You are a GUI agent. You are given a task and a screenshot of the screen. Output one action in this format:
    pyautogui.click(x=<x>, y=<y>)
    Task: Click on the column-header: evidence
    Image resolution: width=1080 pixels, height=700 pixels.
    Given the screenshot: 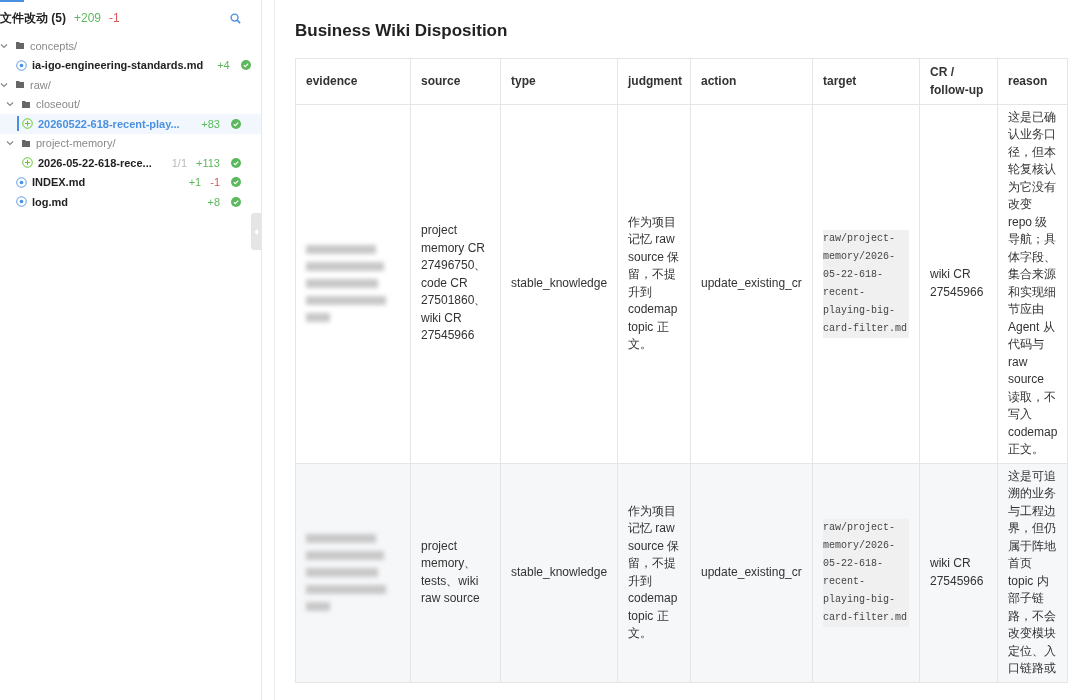 What is the action you would take?
    pyautogui.click(x=353, y=81)
    